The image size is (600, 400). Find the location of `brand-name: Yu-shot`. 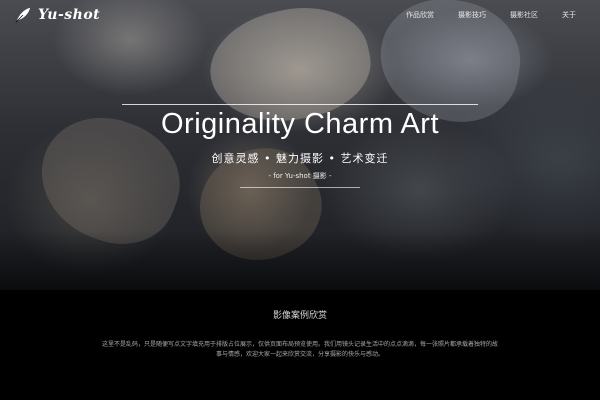

brand-name: Yu-shot is located at coordinates (69, 15).